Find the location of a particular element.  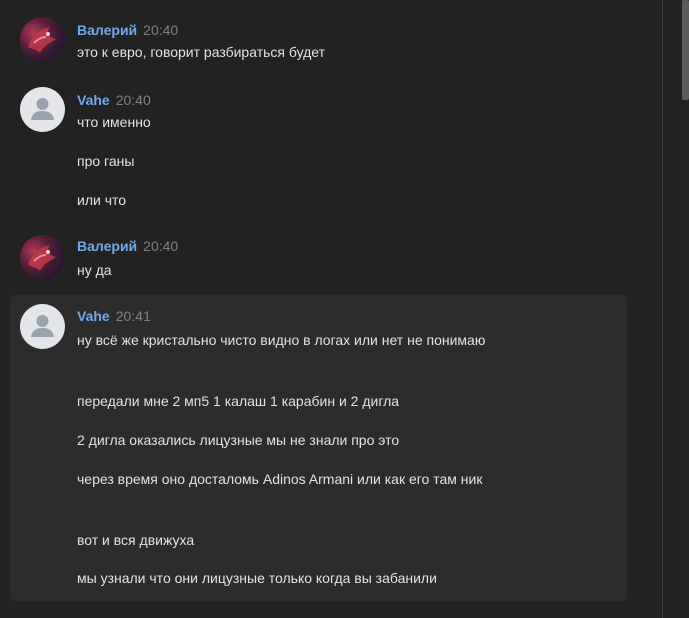

message-text: это к евро, говорит разбираться будет is located at coordinates (201, 52).